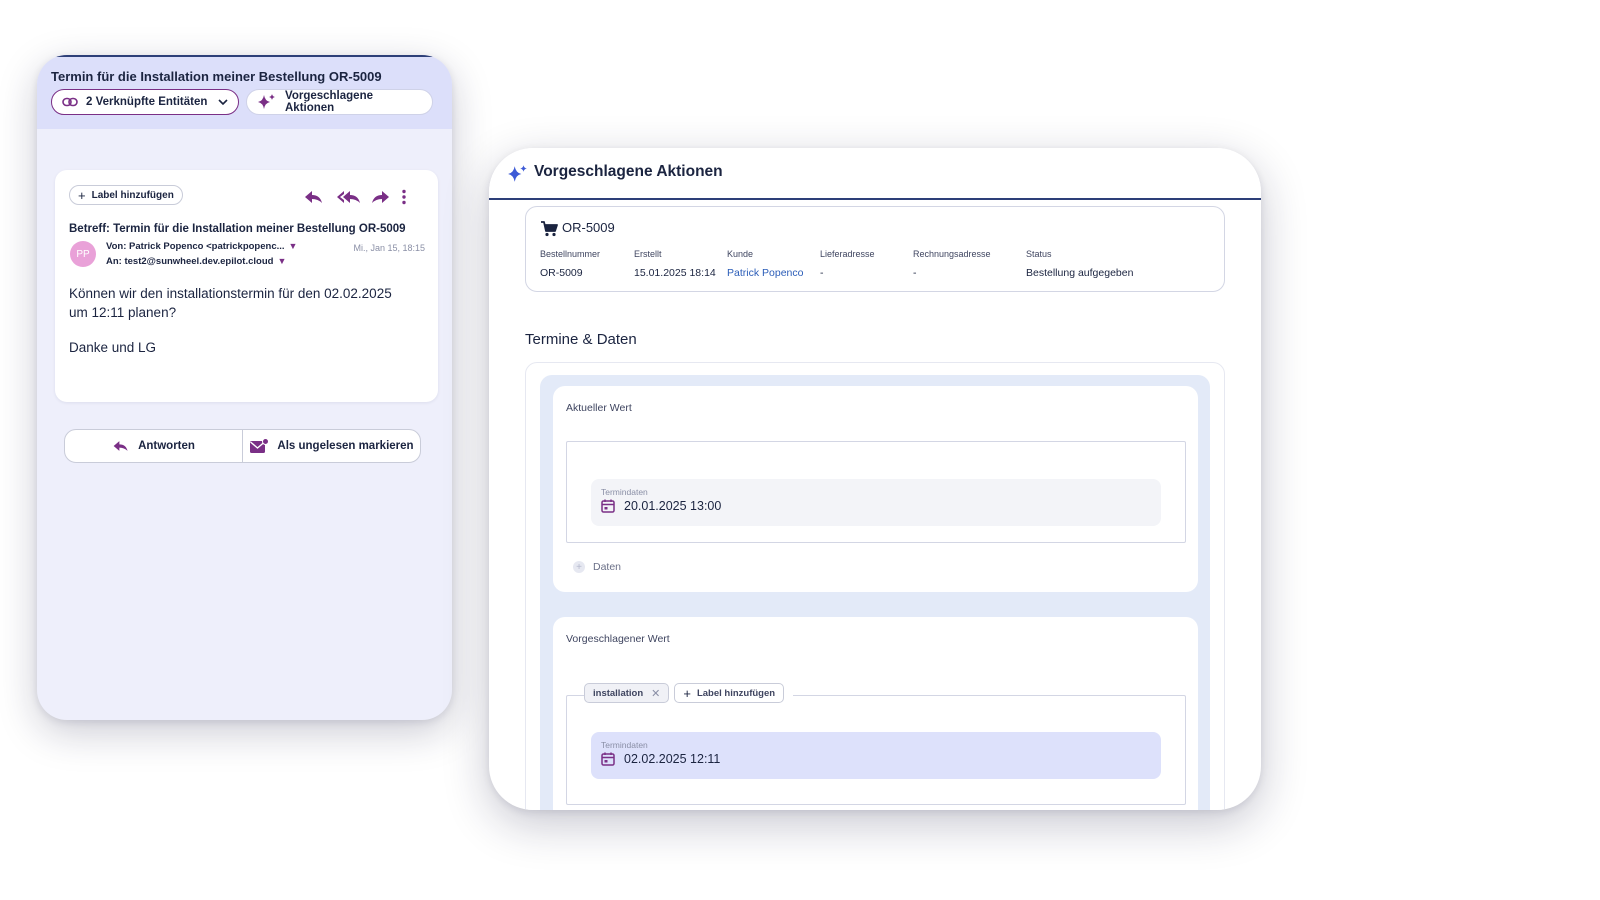  I want to click on field-value-lieferadresse: -, so click(822, 273).